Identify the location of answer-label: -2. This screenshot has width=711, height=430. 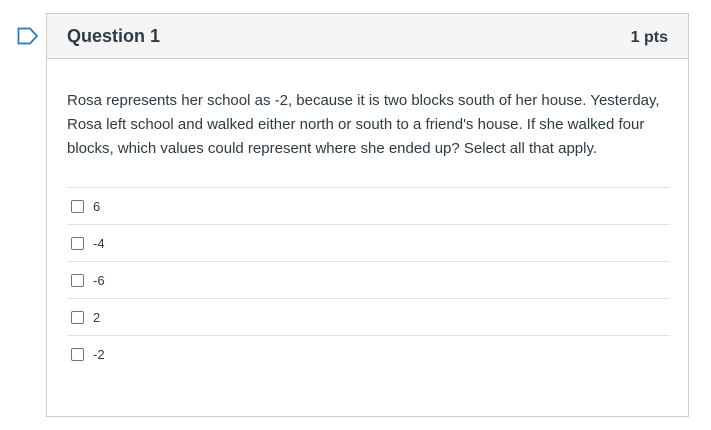
(99, 354).